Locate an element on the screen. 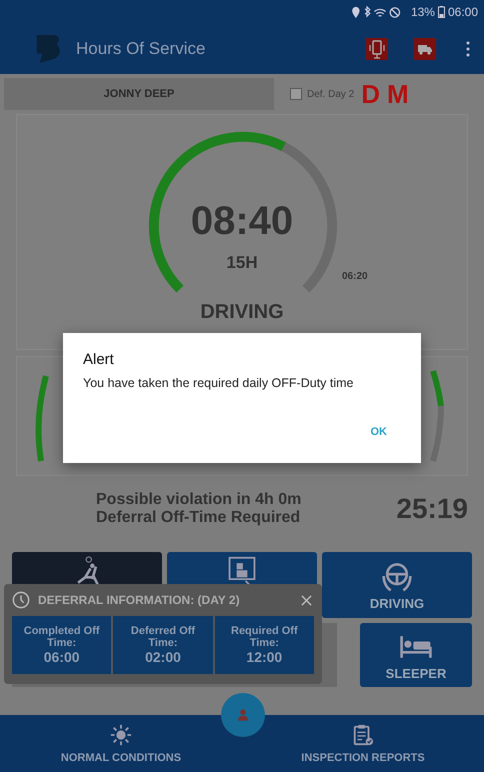 This screenshot has width=484, height=772. deferral-label: Def. Day 2 is located at coordinates (330, 94).